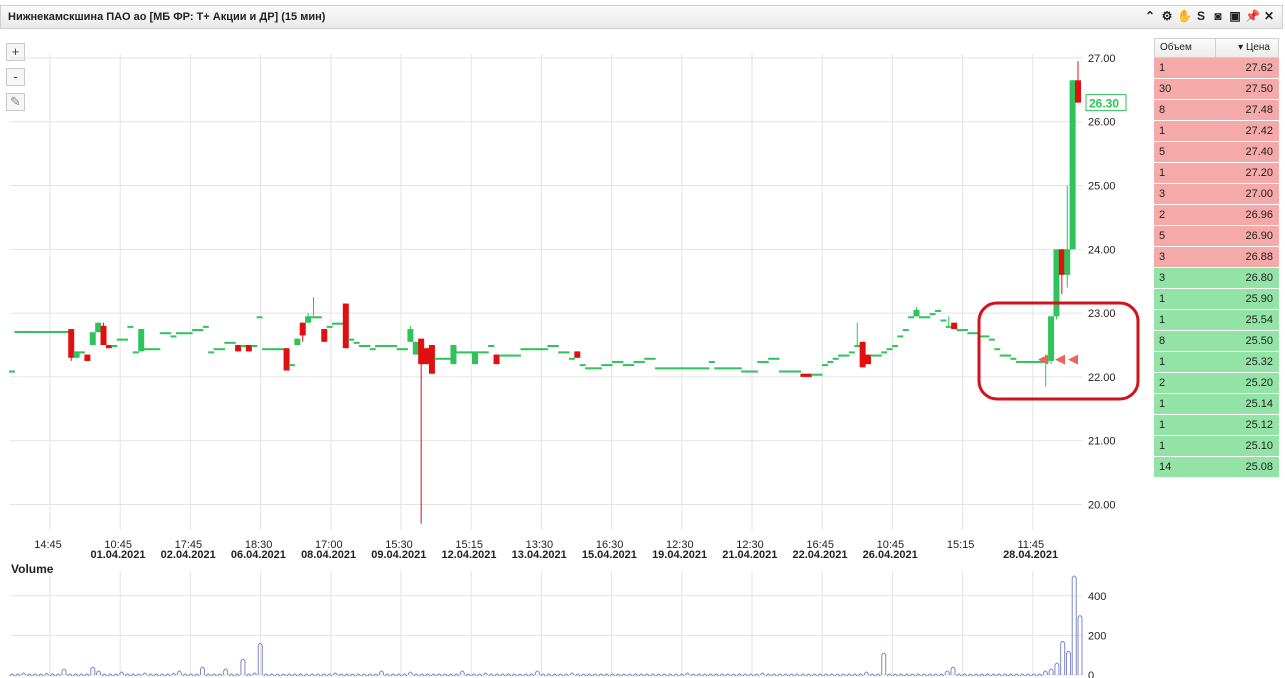 The width and height of the screenshot is (1285, 678). I want to click on close-icon: ✕, so click(1269, 16).